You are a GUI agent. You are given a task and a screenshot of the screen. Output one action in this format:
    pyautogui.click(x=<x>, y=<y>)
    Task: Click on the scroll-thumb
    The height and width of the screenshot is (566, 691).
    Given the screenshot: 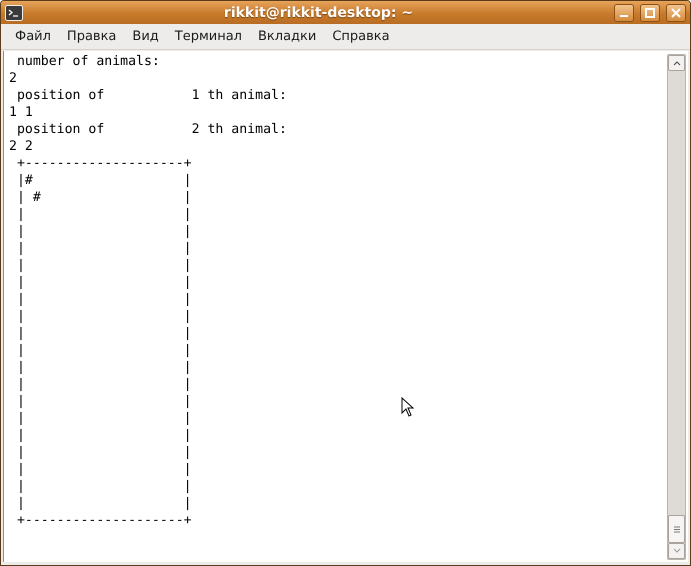 What is the action you would take?
    pyautogui.click(x=676, y=529)
    